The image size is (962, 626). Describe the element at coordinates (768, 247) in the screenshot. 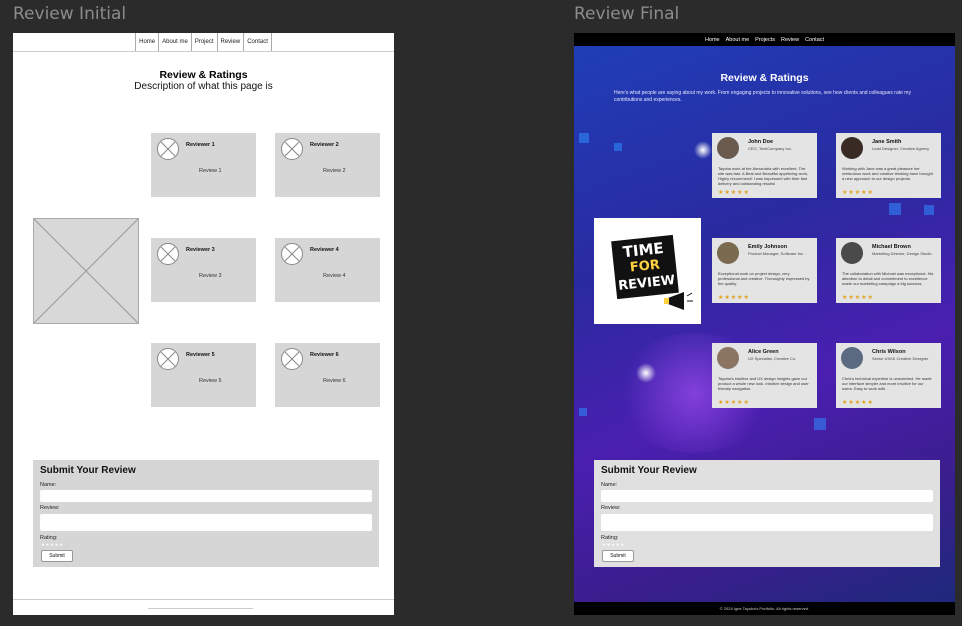

I see `reviewer-name: Emily Johnson` at that location.